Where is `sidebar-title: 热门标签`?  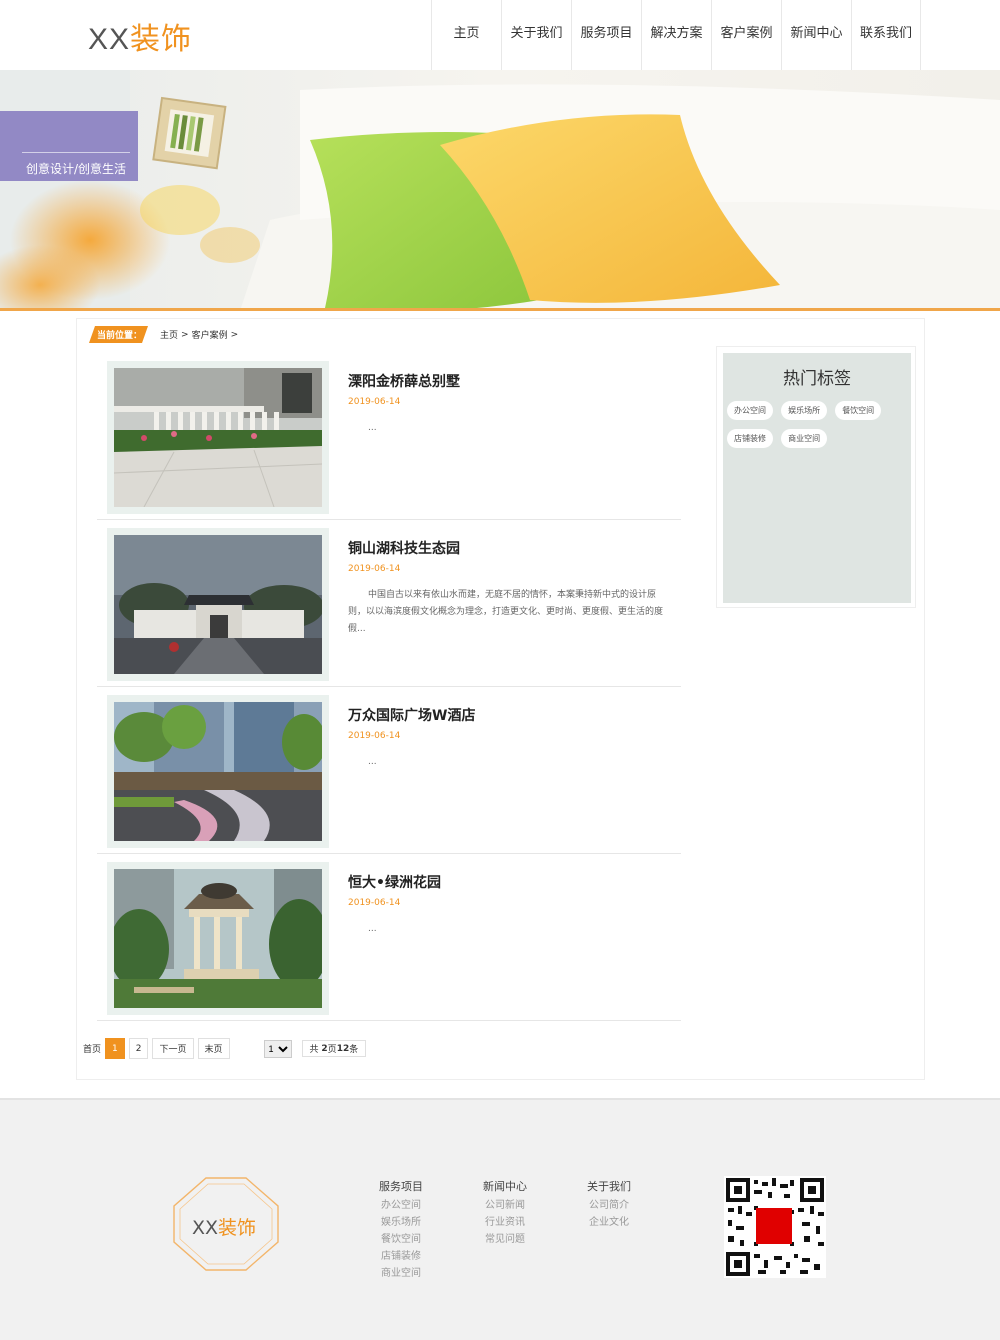
sidebar-title: 热门标签 is located at coordinates (817, 379).